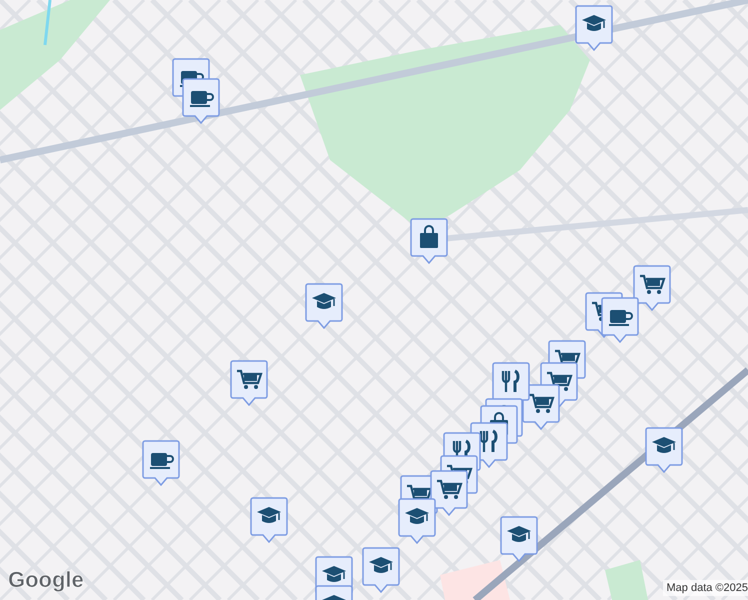 The height and width of the screenshot is (600, 748). What do you see at coordinates (46, 580) in the screenshot?
I see `google-logo: Google` at bounding box center [46, 580].